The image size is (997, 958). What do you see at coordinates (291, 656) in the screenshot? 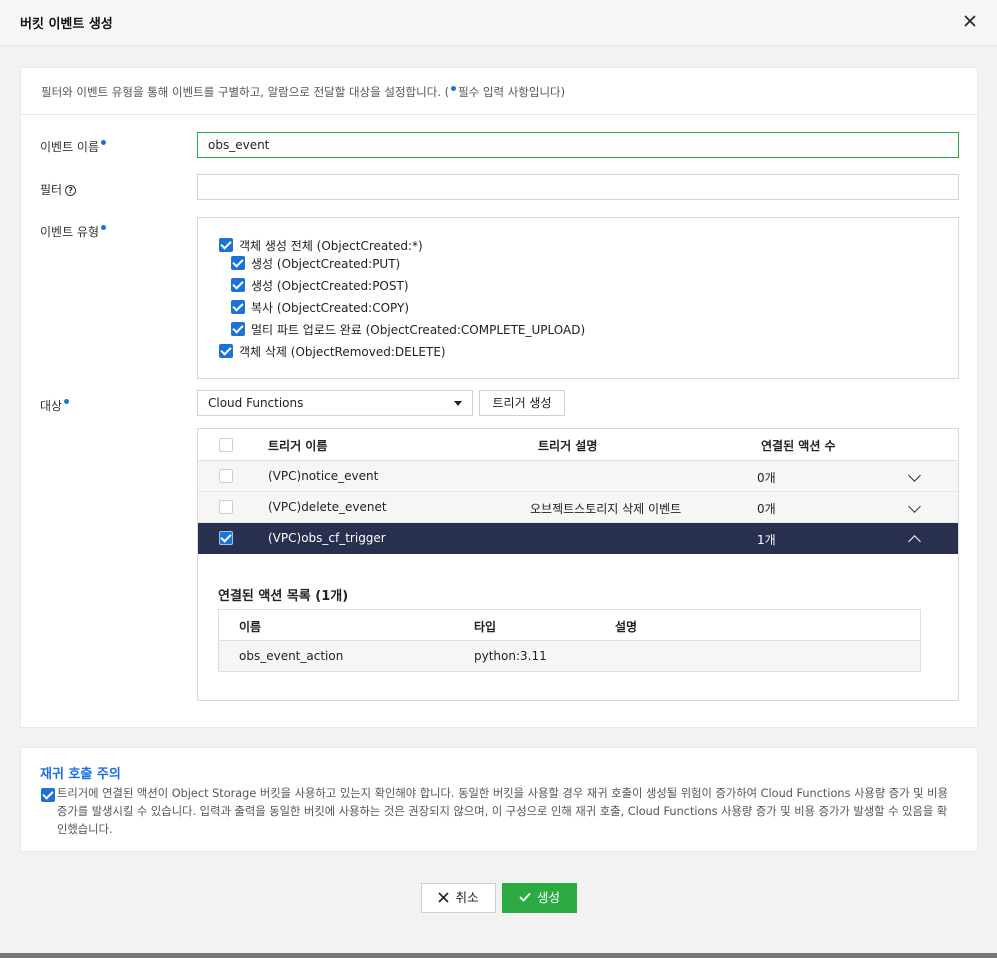
I see `action-name: obs_event_action` at bounding box center [291, 656].